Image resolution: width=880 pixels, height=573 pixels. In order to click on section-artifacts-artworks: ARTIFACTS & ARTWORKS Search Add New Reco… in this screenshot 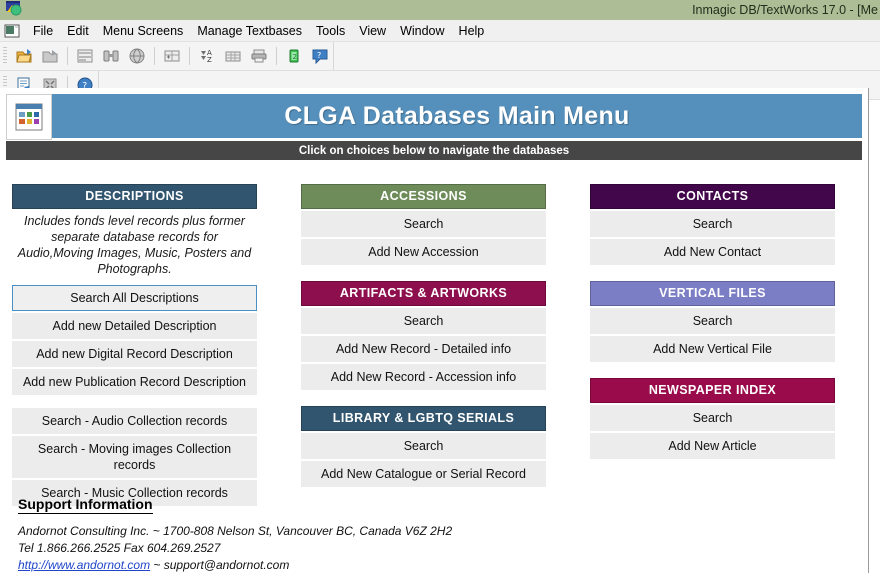, I will do `click(423, 335)`.